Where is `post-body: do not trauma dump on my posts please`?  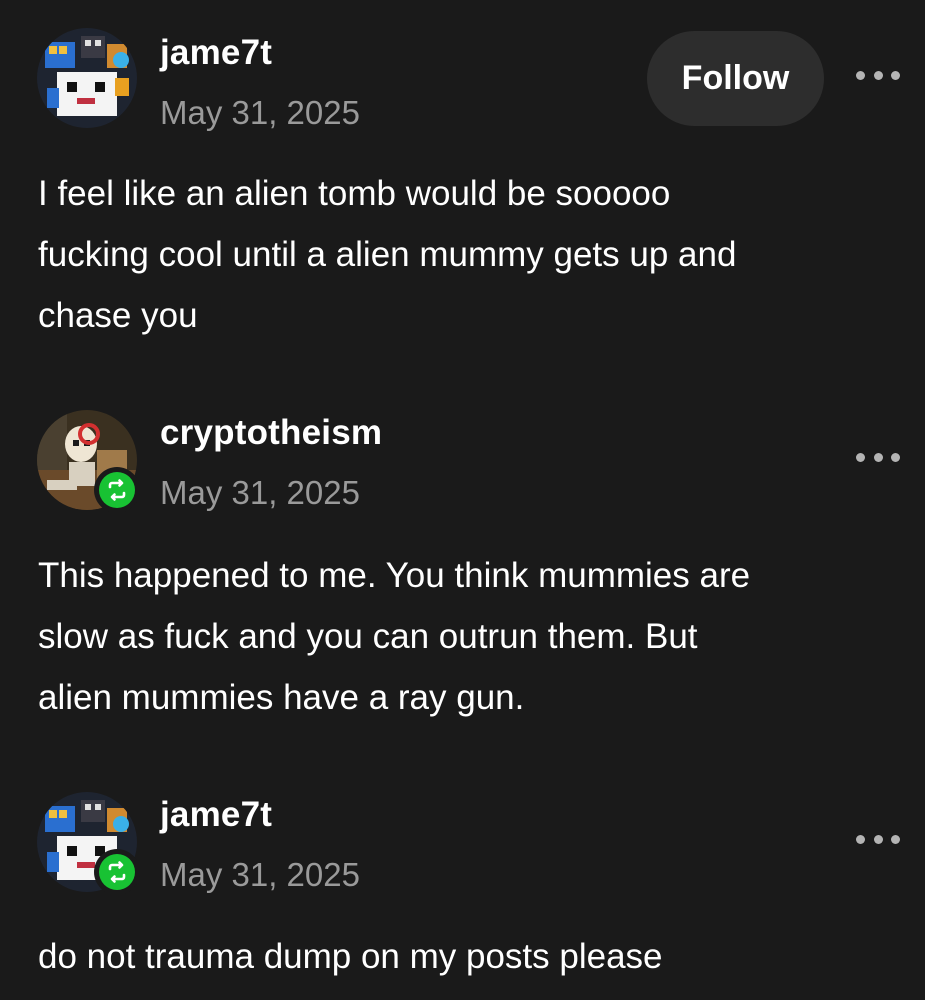
post-body: do not trauma dump on my posts please is located at coordinates (468, 956).